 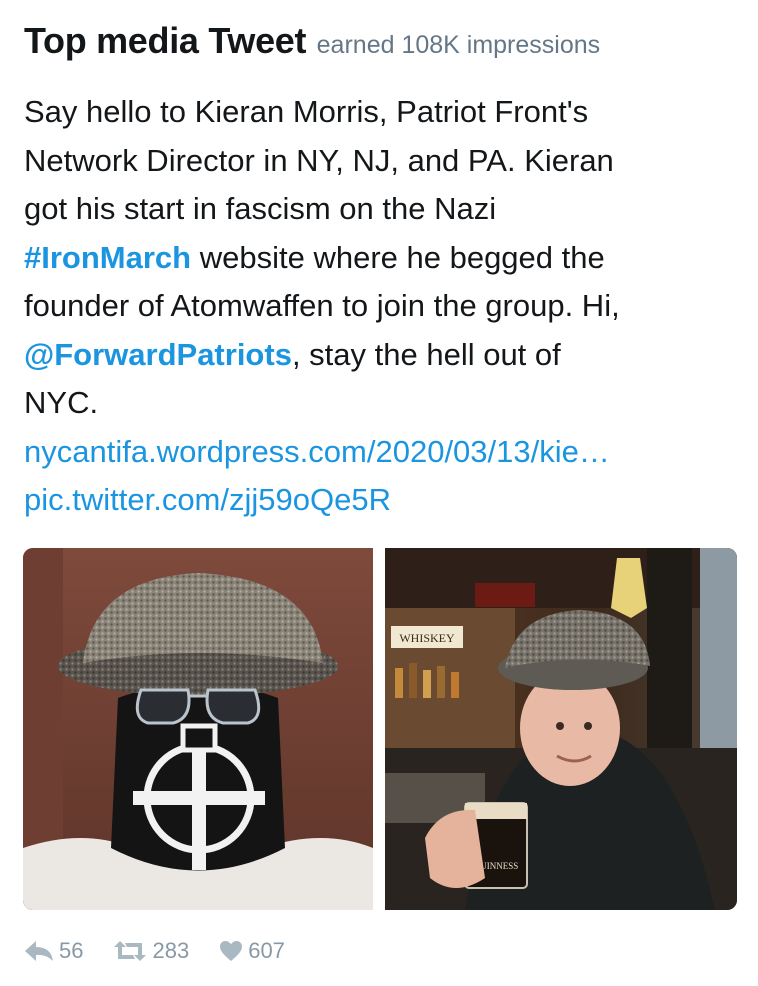 What do you see at coordinates (39, 951) in the screenshot?
I see `reply-icon` at bounding box center [39, 951].